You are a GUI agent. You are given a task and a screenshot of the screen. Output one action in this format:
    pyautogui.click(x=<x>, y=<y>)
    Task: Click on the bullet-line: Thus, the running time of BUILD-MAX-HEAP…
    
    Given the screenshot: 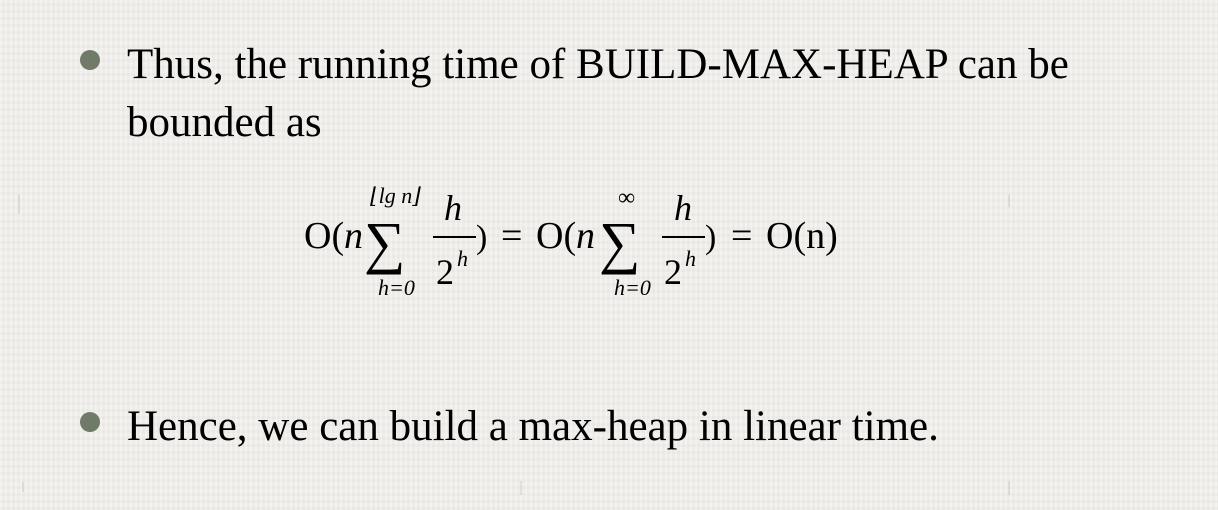 What is the action you would take?
    pyautogui.click(x=598, y=64)
    